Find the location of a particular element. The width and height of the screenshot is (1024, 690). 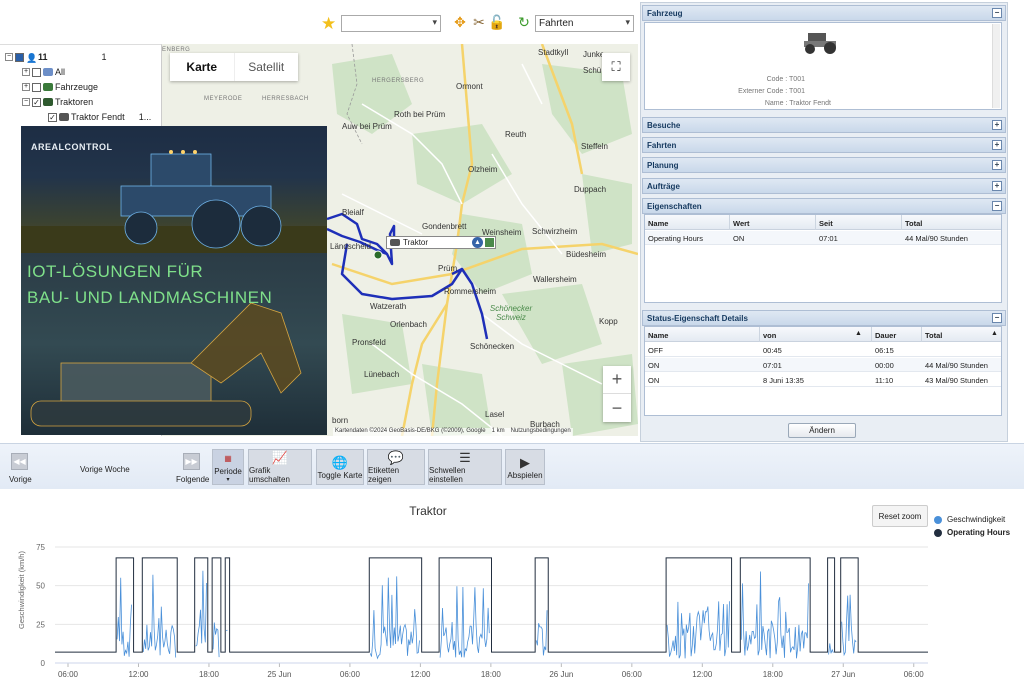

vehicle-image is located at coordinates (820, 43).